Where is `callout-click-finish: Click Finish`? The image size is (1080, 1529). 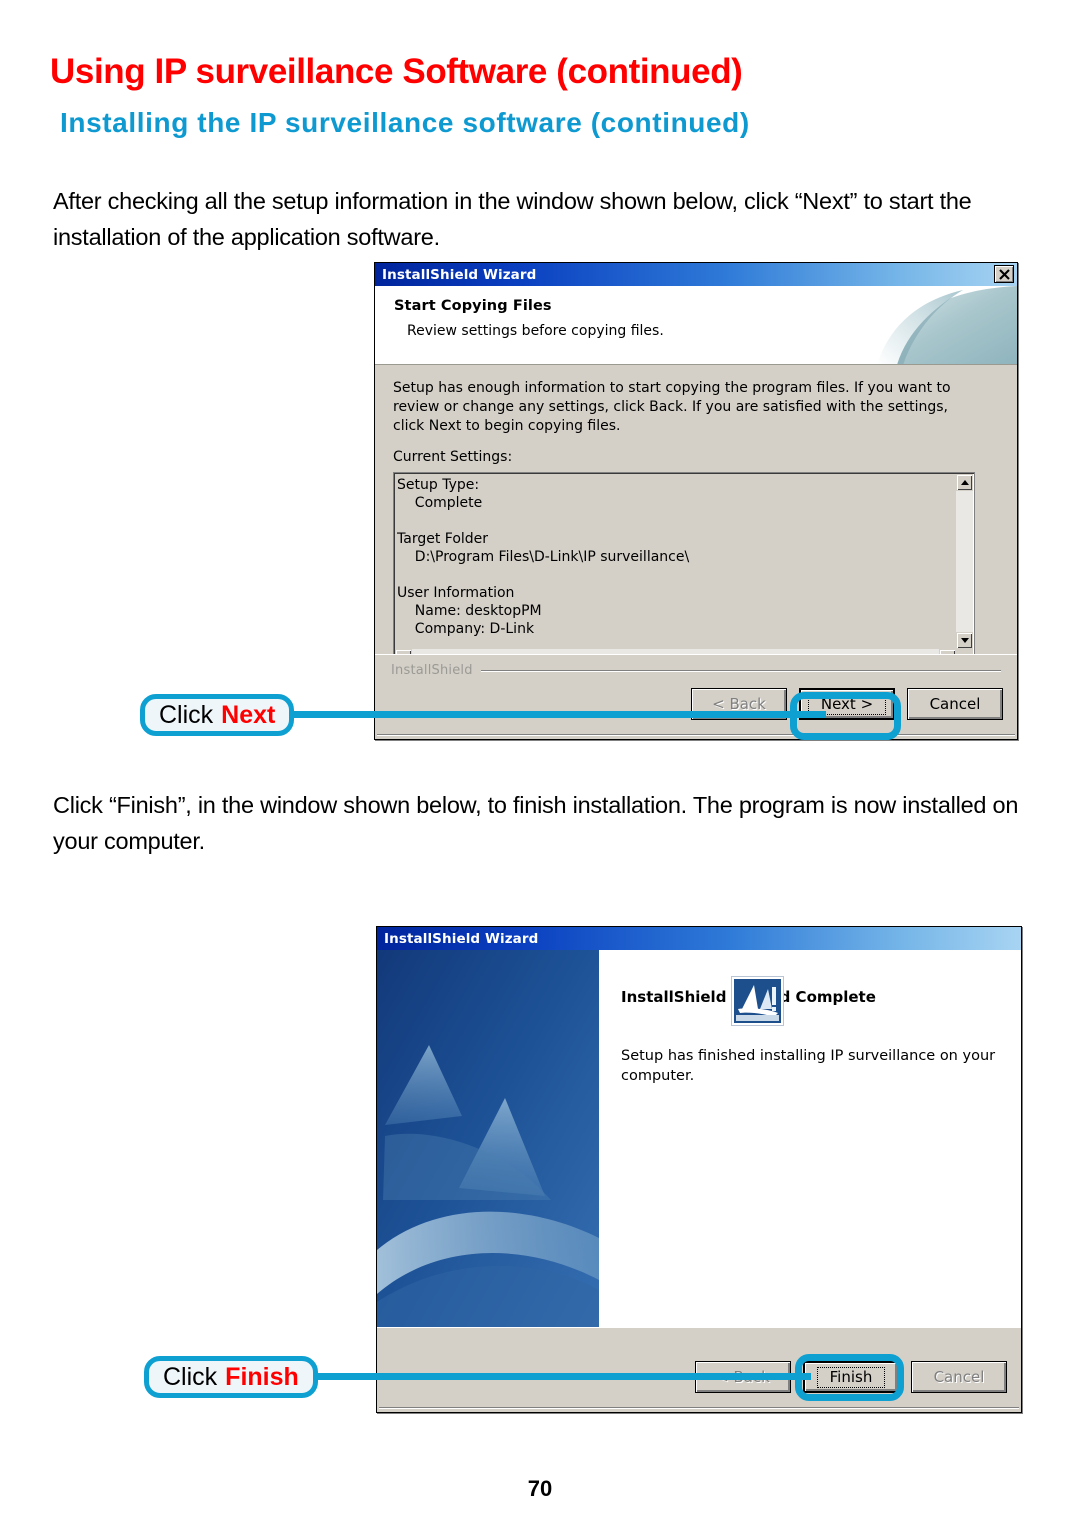 callout-click-finish: Click Finish is located at coordinates (231, 1377).